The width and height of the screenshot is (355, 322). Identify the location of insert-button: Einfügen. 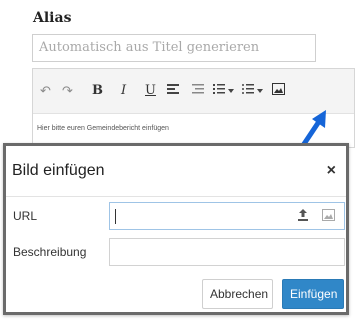
(313, 294).